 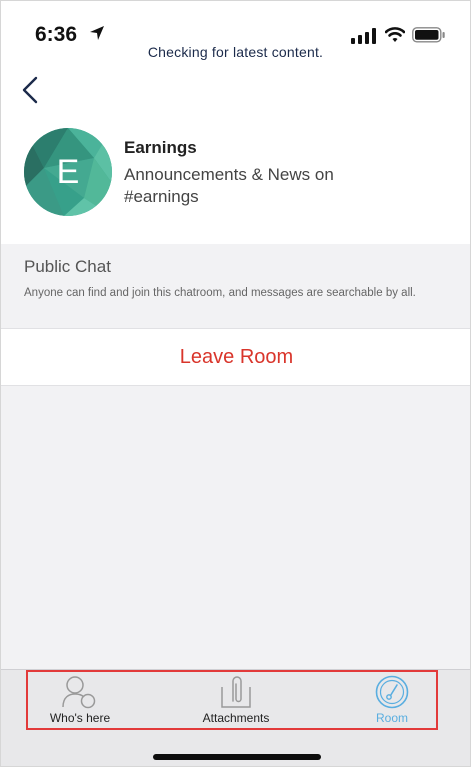 I want to click on tab-attachments-label: Attachments, so click(x=236, y=718).